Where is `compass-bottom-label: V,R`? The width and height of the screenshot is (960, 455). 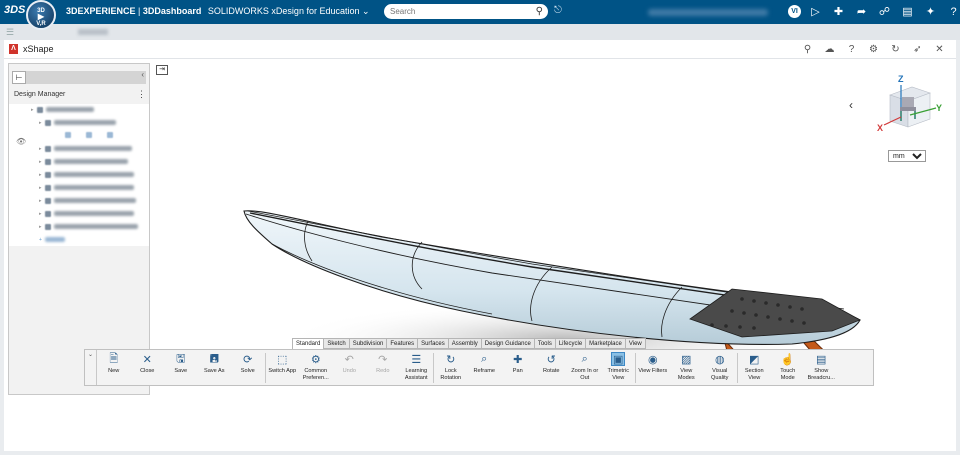
compass-bottom-label: V,R is located at coordinates (41, 24).